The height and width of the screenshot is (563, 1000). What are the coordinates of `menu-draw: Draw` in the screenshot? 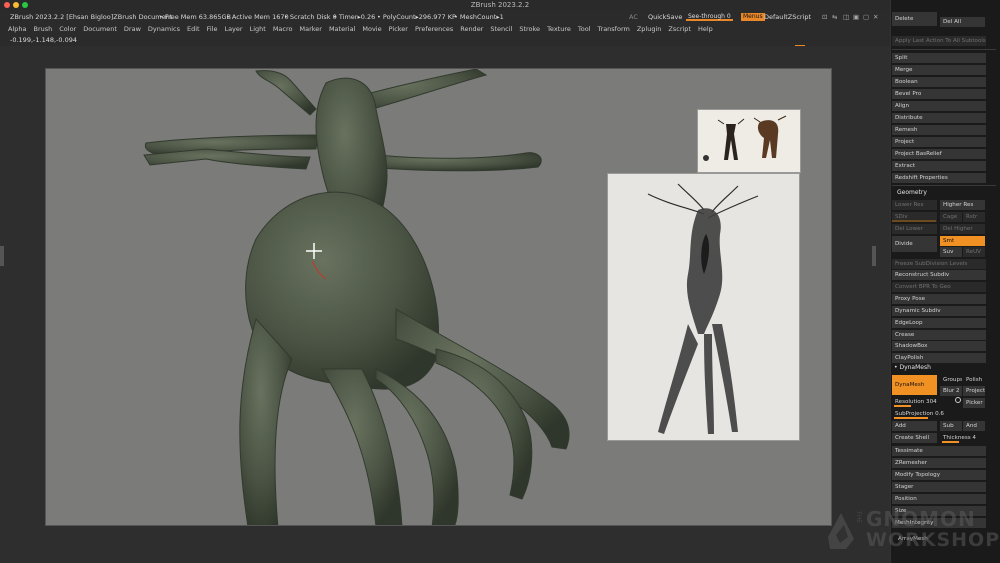 It's located at (132, 29).